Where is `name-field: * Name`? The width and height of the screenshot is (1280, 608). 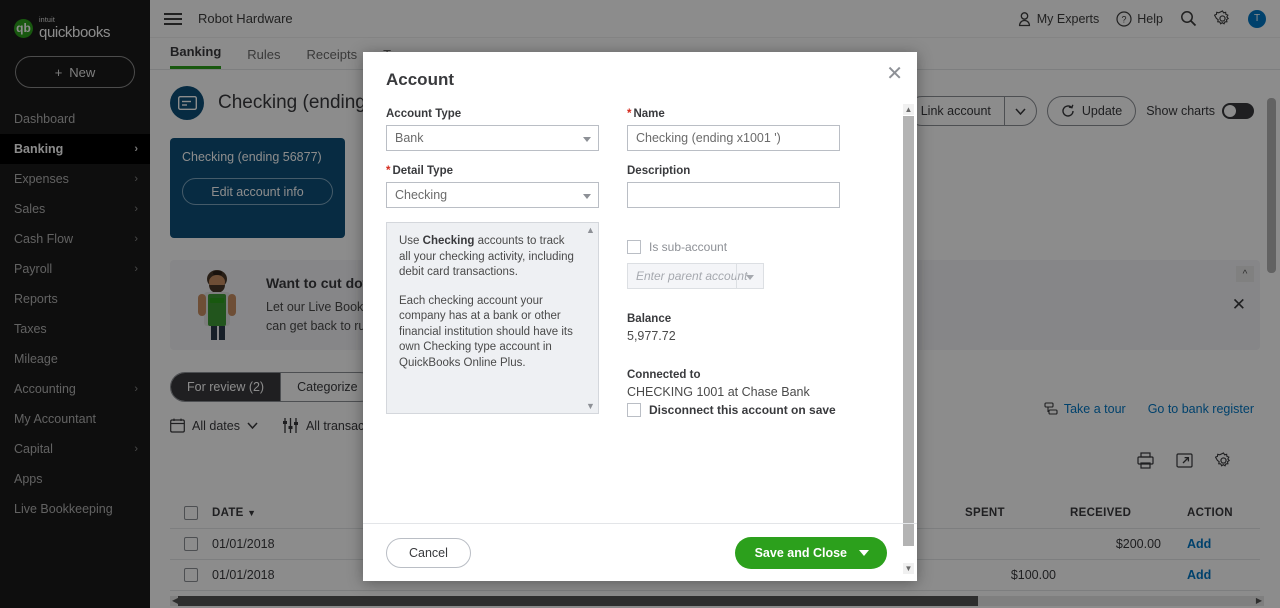
name-field: * Name is located at coordinates (733, 129).